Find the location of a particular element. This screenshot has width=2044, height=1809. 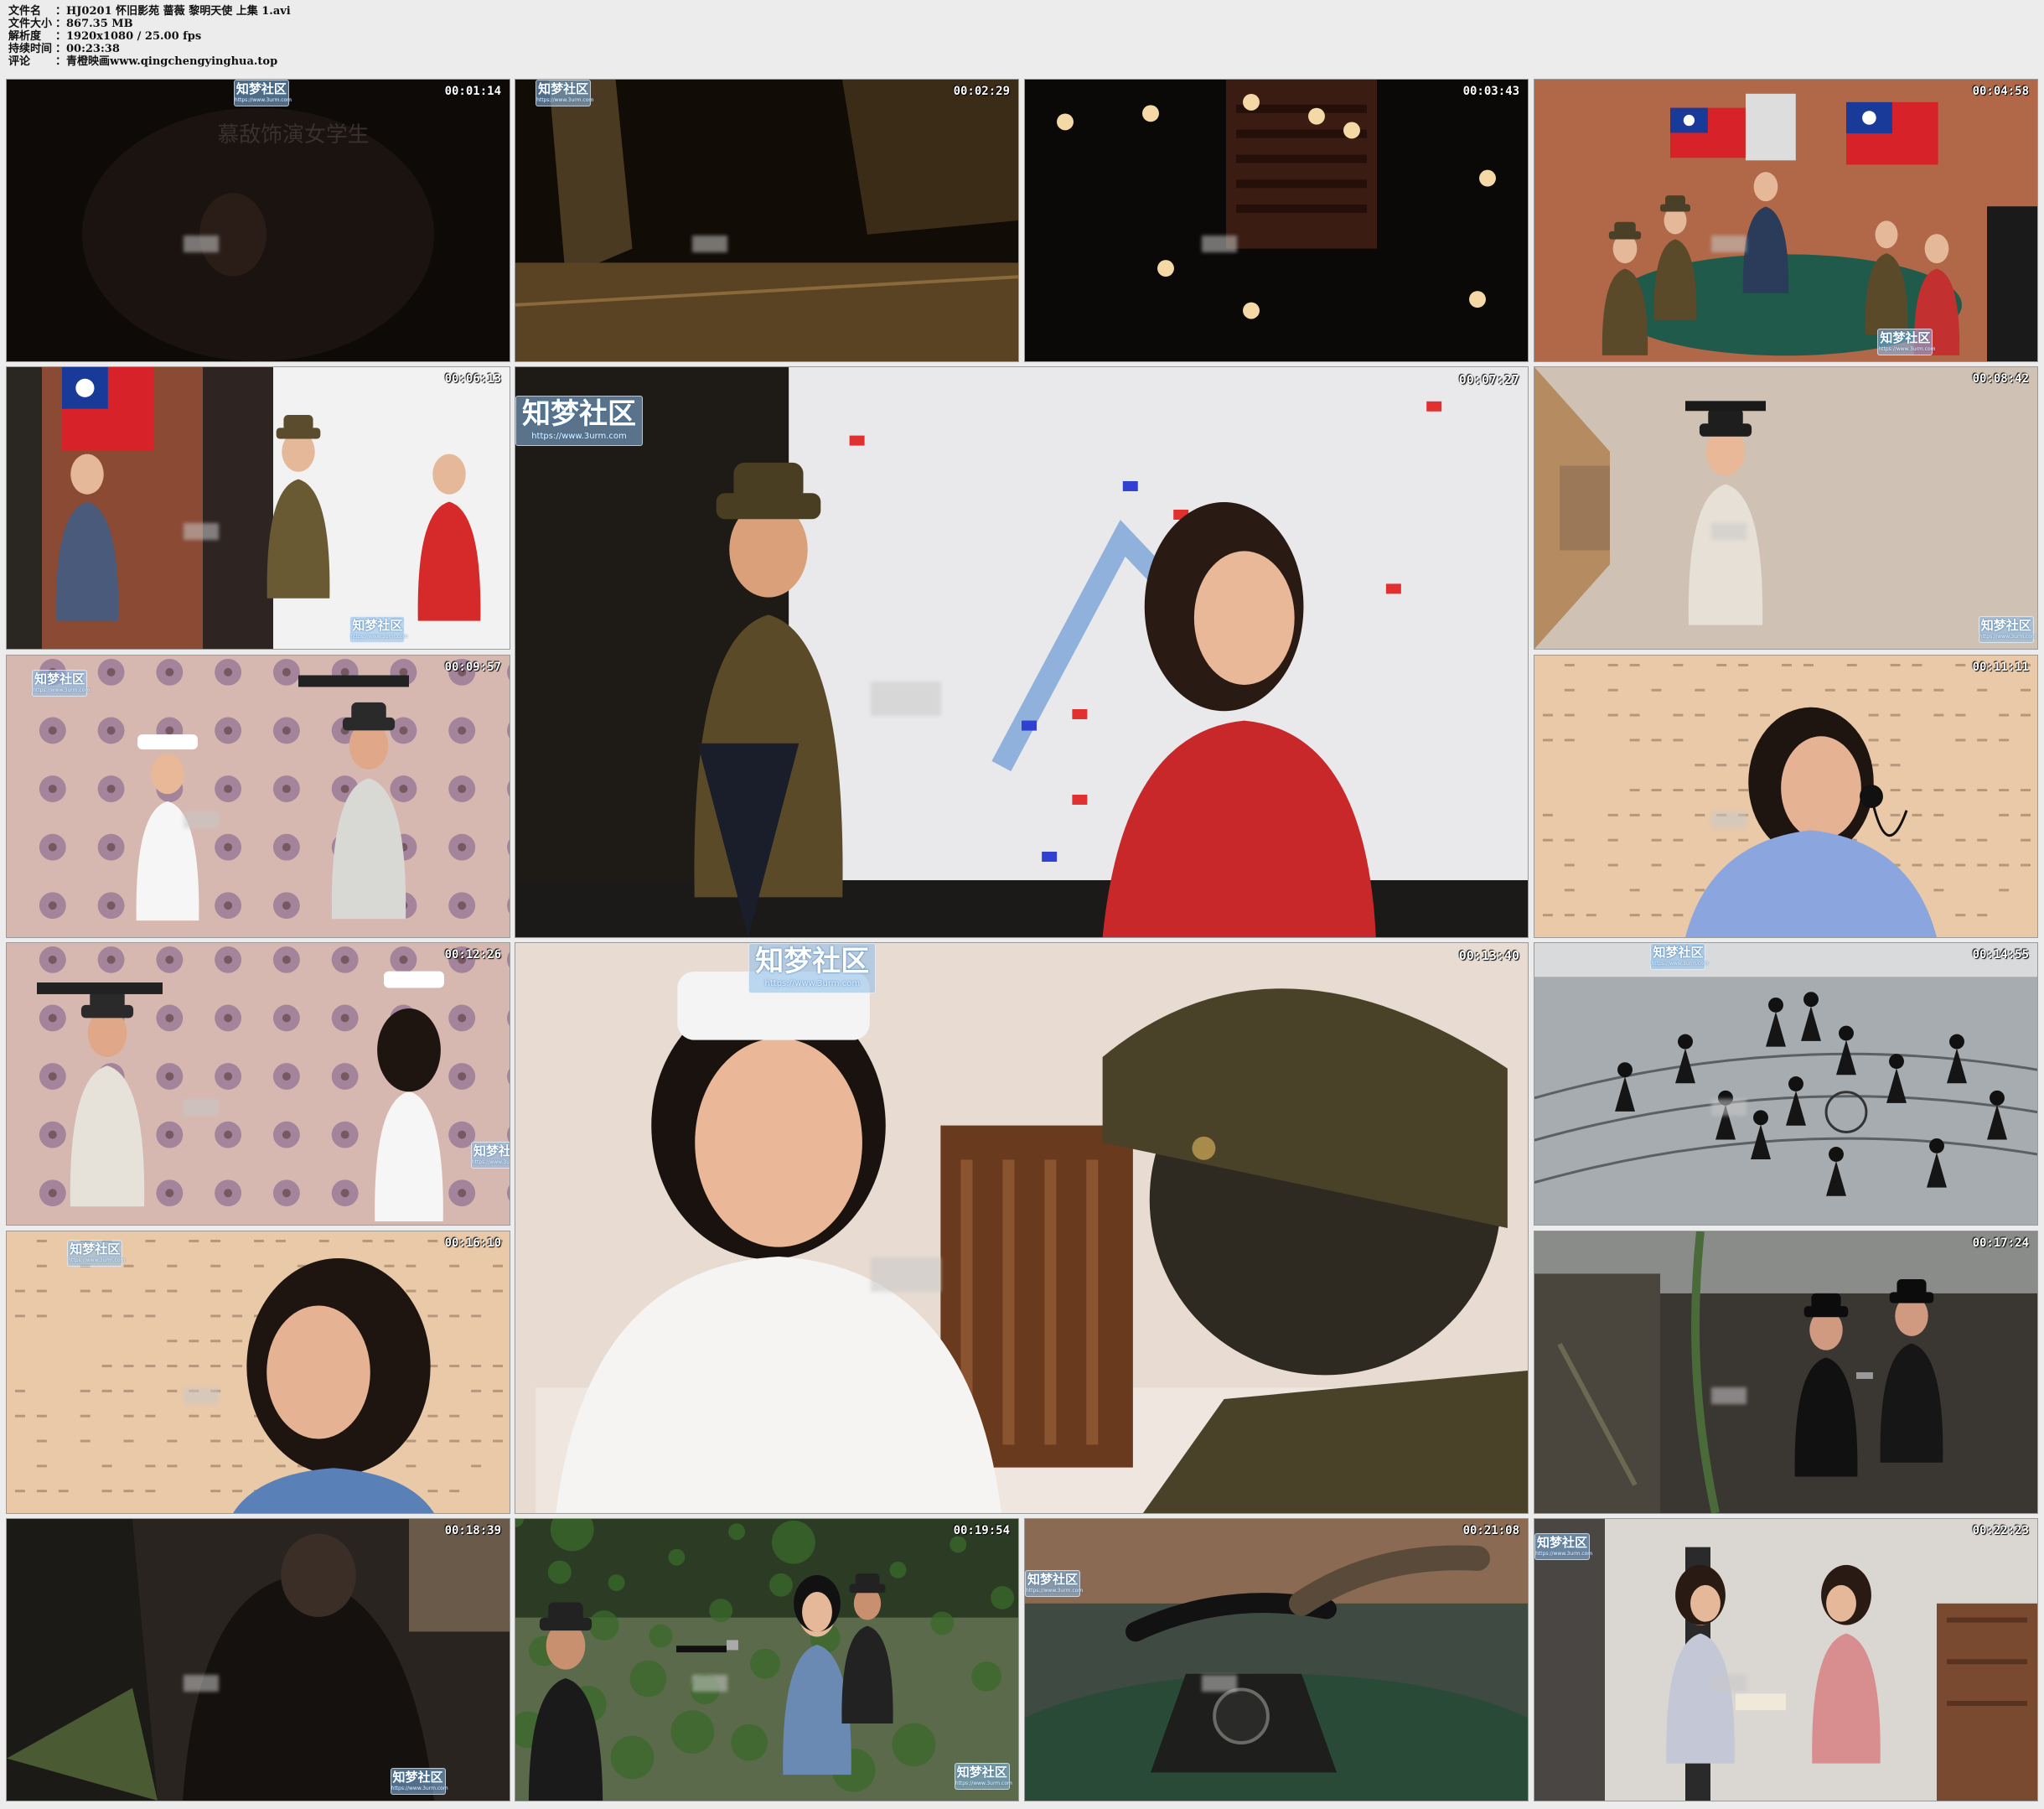

video-thumbnail-man-nurse-curtain: 知梦社区https://www.3urm.com 00:12:26 is located at coordinates (258, 1084).